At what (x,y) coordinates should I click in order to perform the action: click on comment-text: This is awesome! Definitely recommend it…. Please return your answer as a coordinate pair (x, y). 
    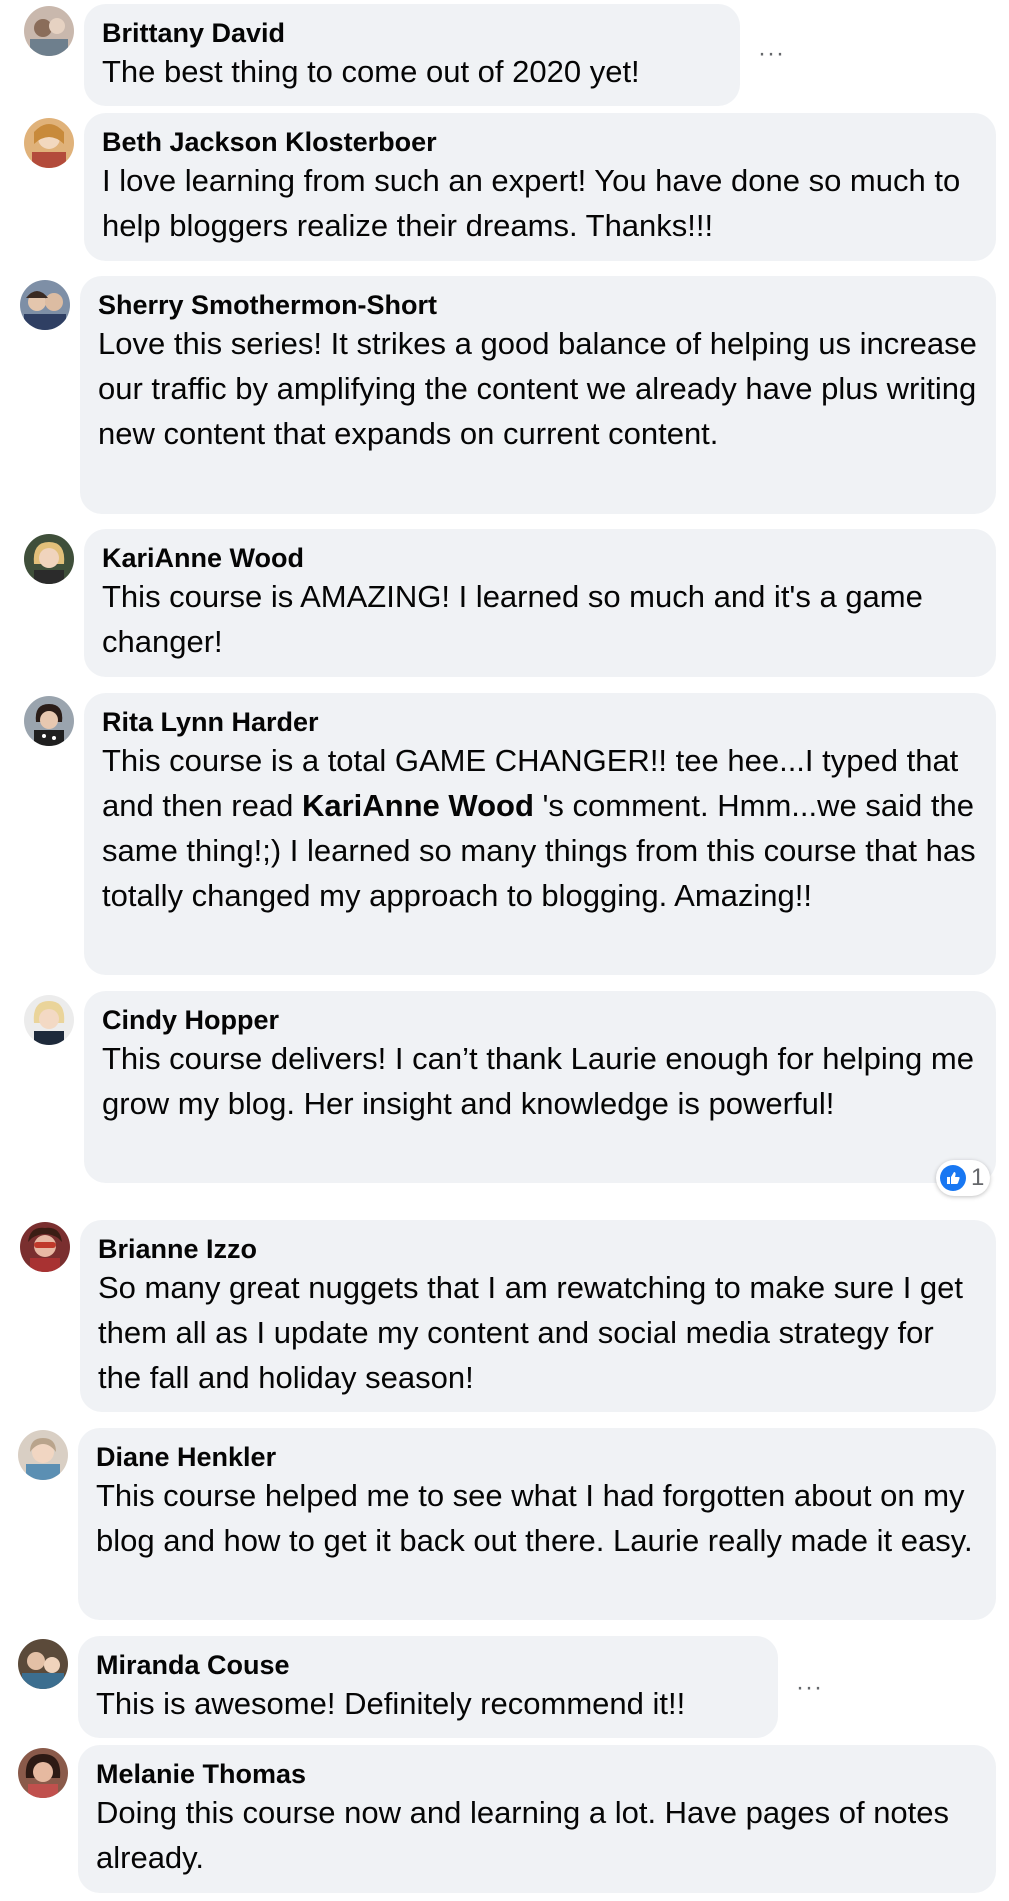
    Looking at the image, I should click on (391, 1703).